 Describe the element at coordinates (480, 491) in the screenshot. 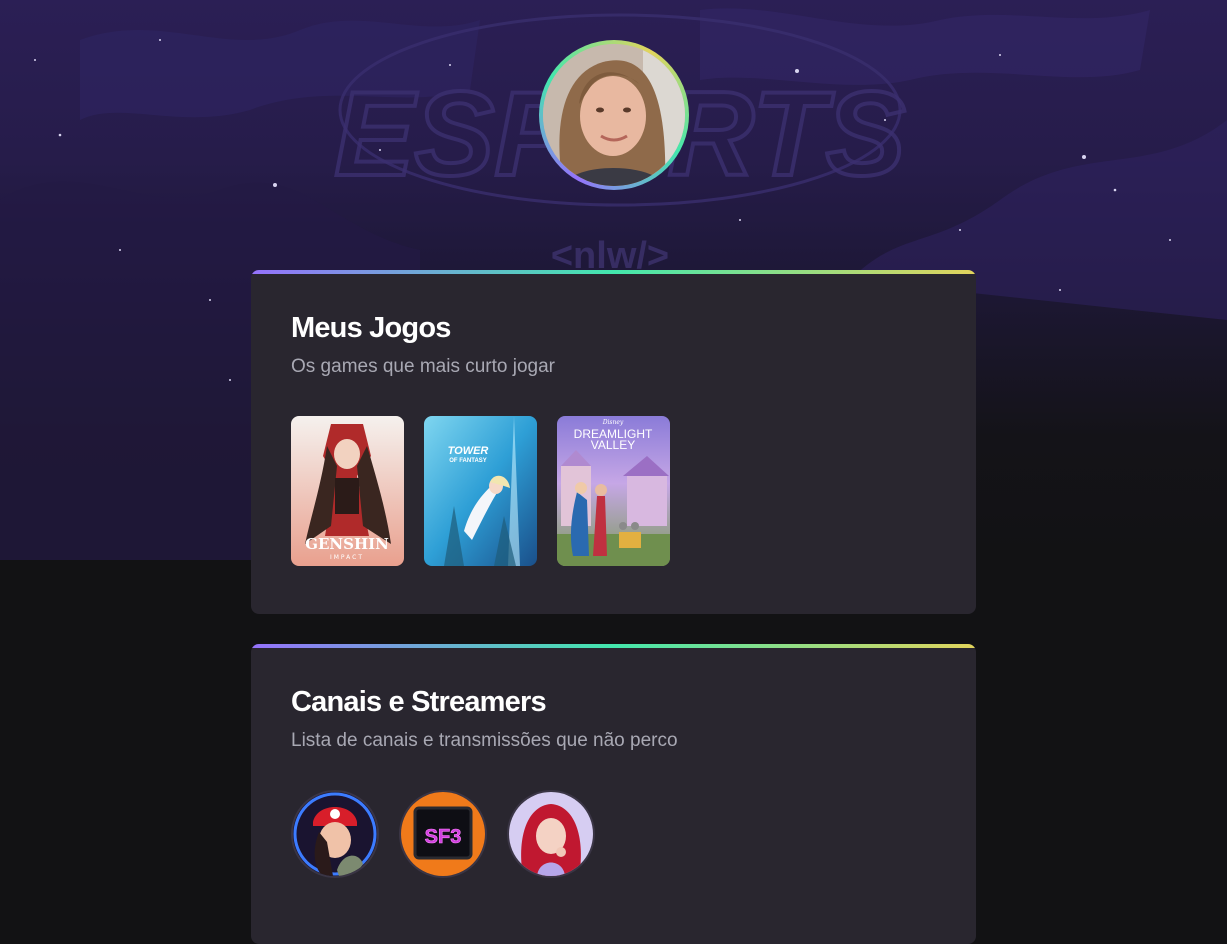

I see `game-tower-of-fantasy: TOWER OF FANTASY` at that location.